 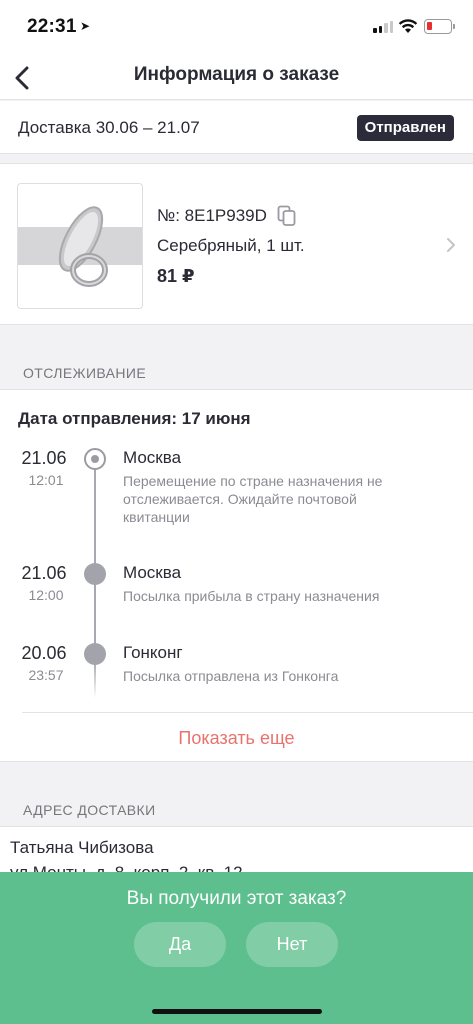 I want to click on product-price: 81 ₽, so click(x=176, y=276).